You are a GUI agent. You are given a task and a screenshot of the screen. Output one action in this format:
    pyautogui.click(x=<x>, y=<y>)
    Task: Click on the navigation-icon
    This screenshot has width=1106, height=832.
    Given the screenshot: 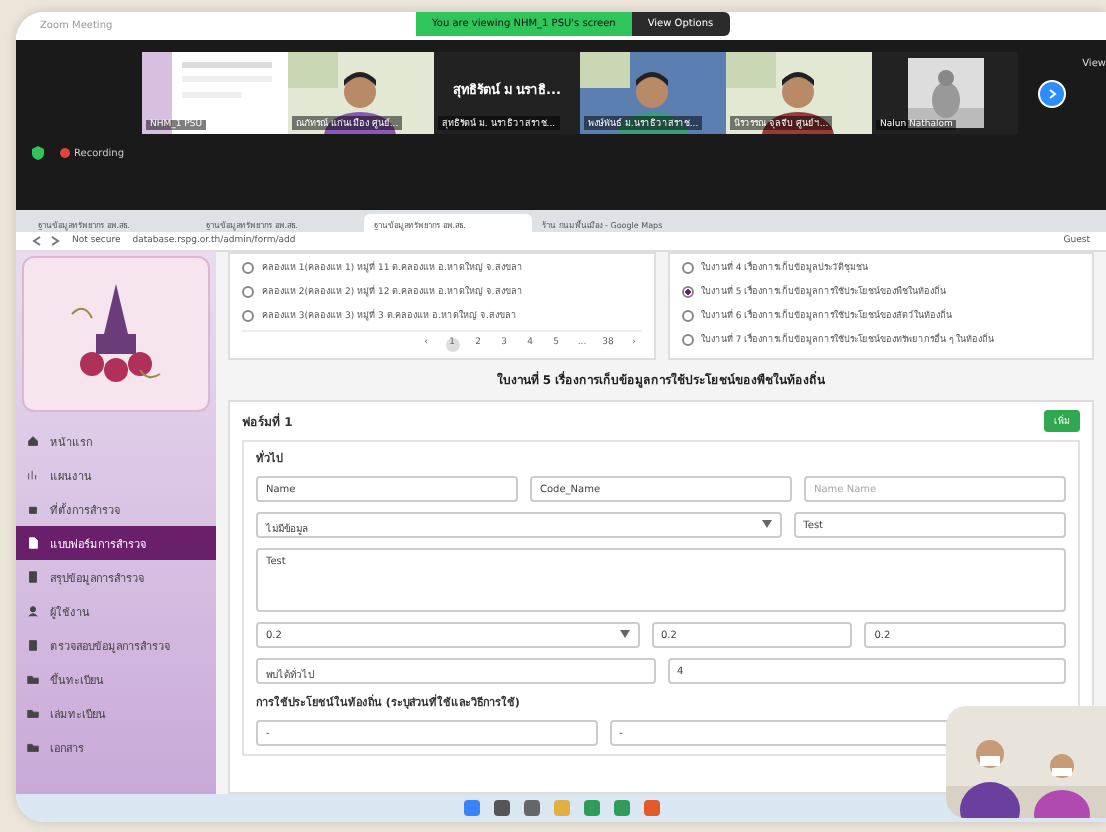 What is the action you would take?
    pyautogui.click(x=46, y=241)
    